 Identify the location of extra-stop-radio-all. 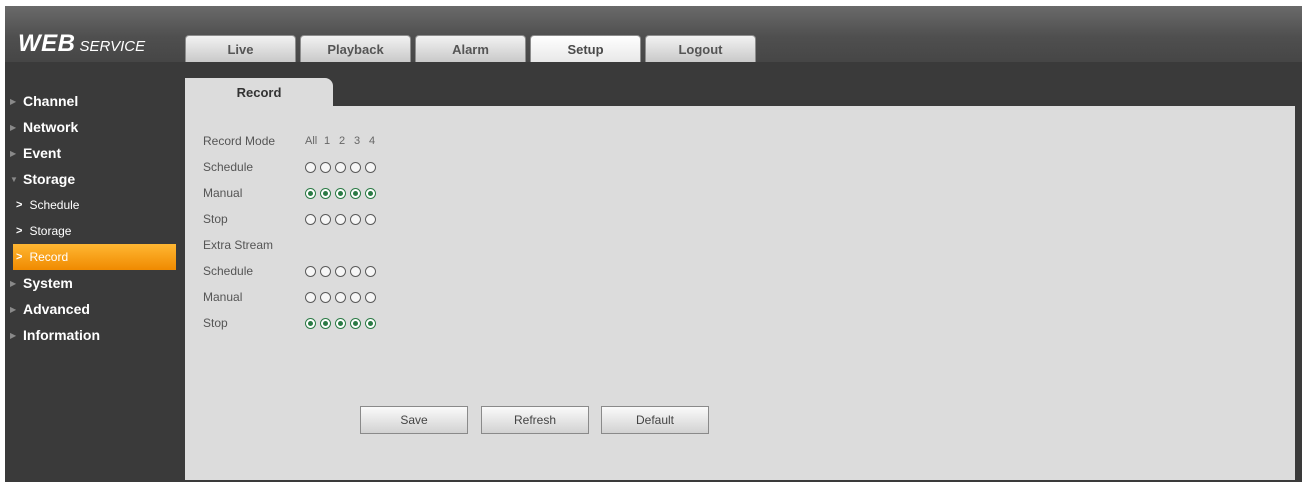
(310, 323).